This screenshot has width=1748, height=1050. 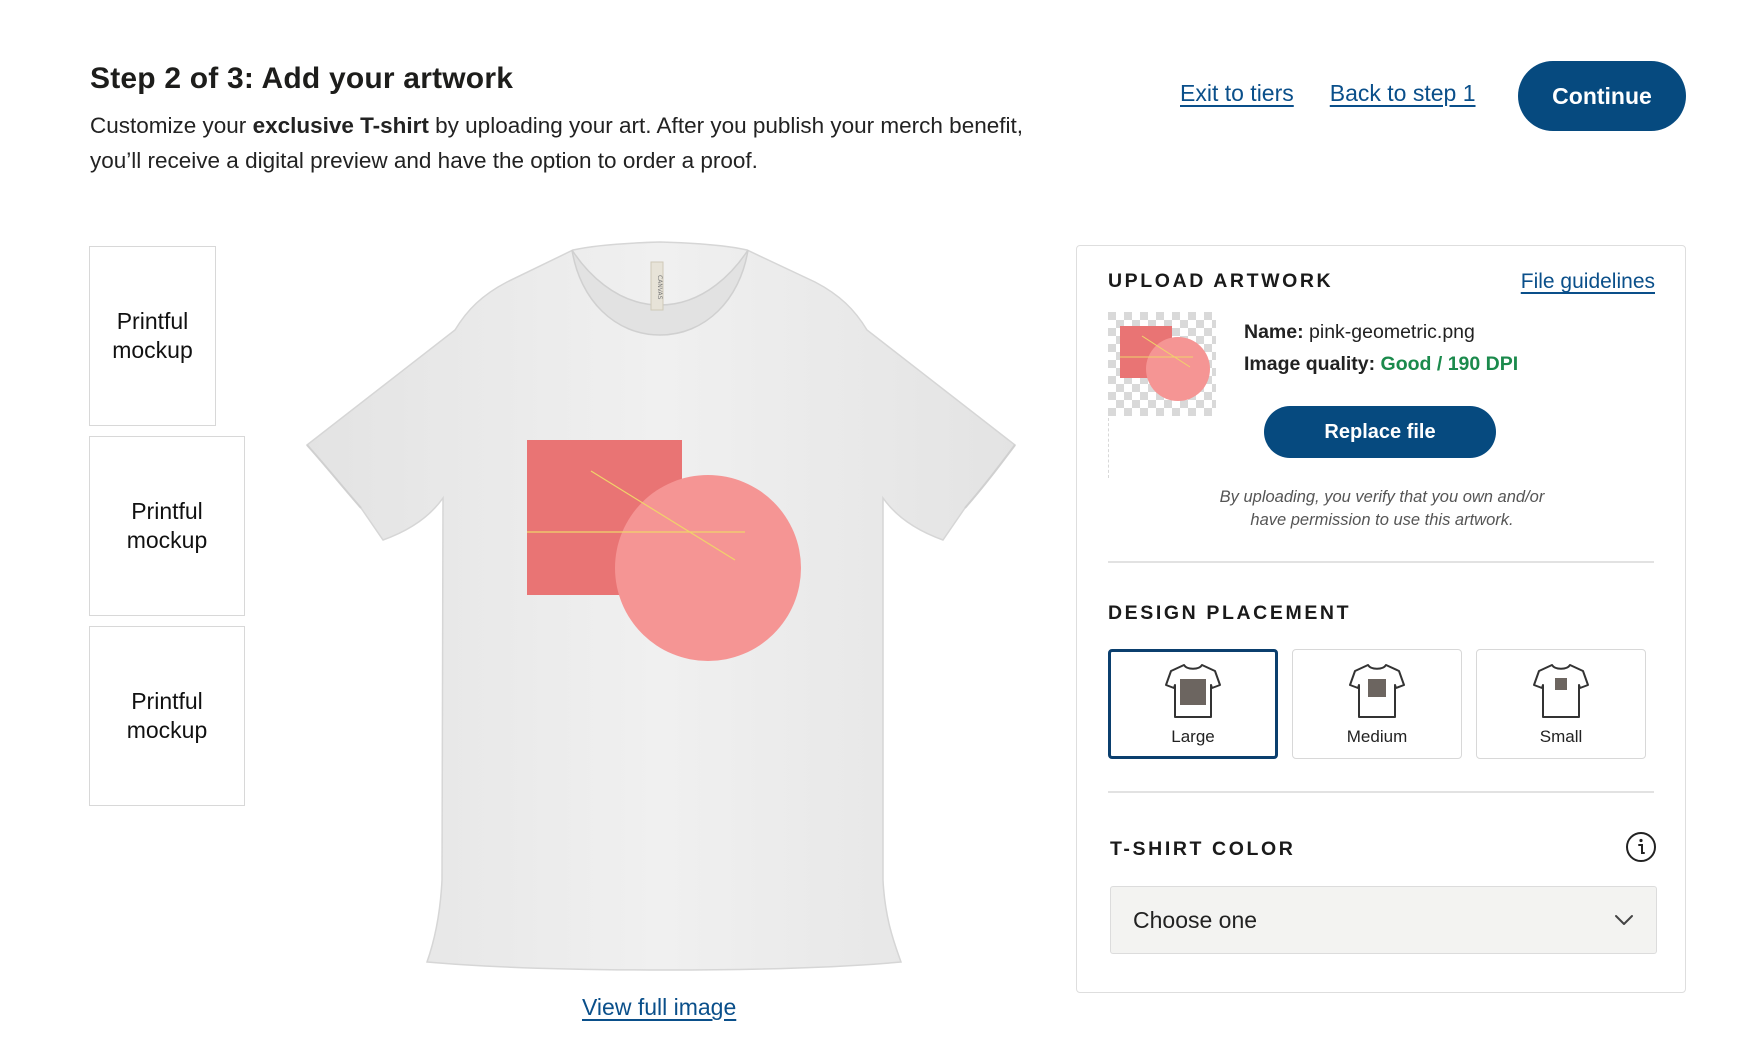 What do you see at coordinates (1382, 520) in the screenshot?
I see `disclaimer-line-2: have permission to use this artwork.` at bounding box center [1382, 520].